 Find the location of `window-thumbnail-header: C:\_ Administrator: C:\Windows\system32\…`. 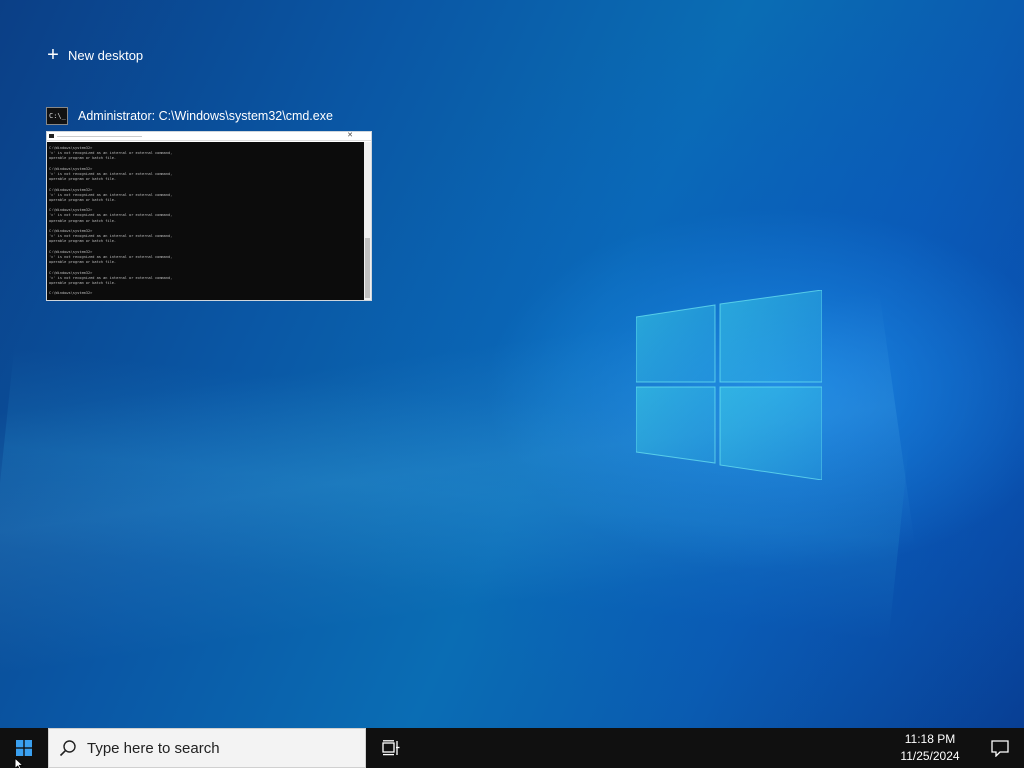

window-thumbnail-header: C:\_ Administrator: C:\Windows\system32\… is located at coordinates (209, 116).